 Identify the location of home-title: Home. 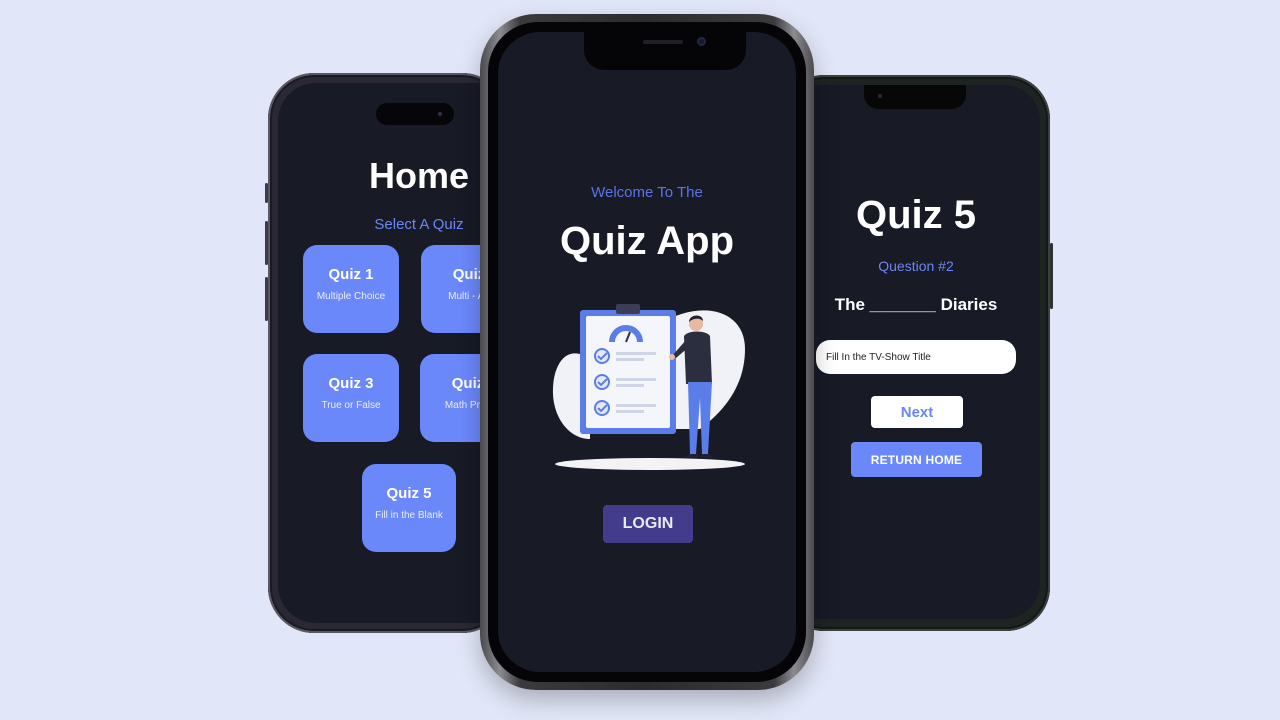
(419, 175).